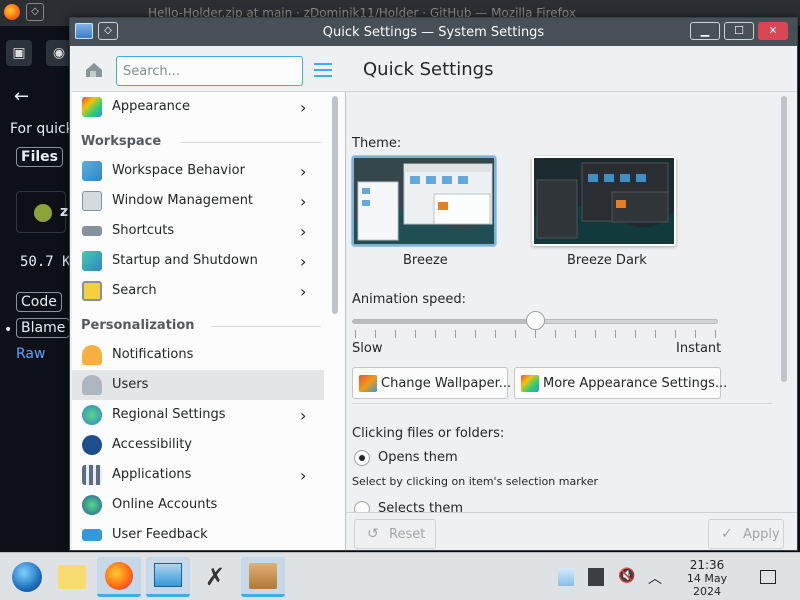 The height and width of the screenshot is (600, 800). I want to click on apply-label: Apply, so click(761, 534).